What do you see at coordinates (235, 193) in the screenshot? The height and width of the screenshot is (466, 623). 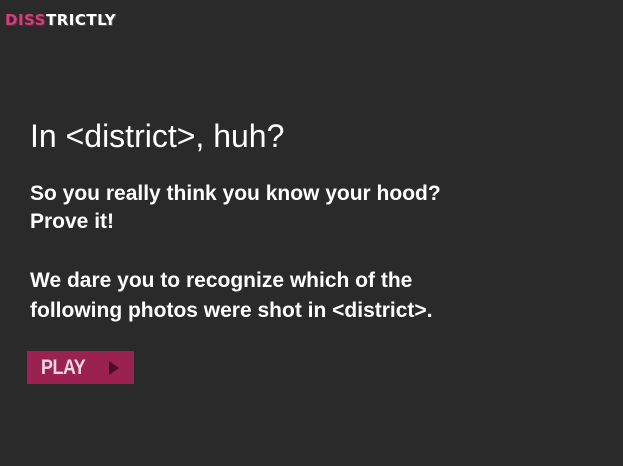 I see `lead-line-1: So you really think you know your hood?` at bounding box center [235, 193].